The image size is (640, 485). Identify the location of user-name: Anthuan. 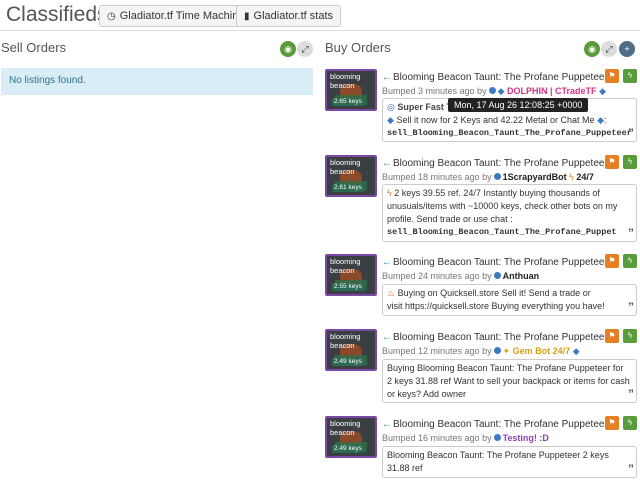
(521, 276).